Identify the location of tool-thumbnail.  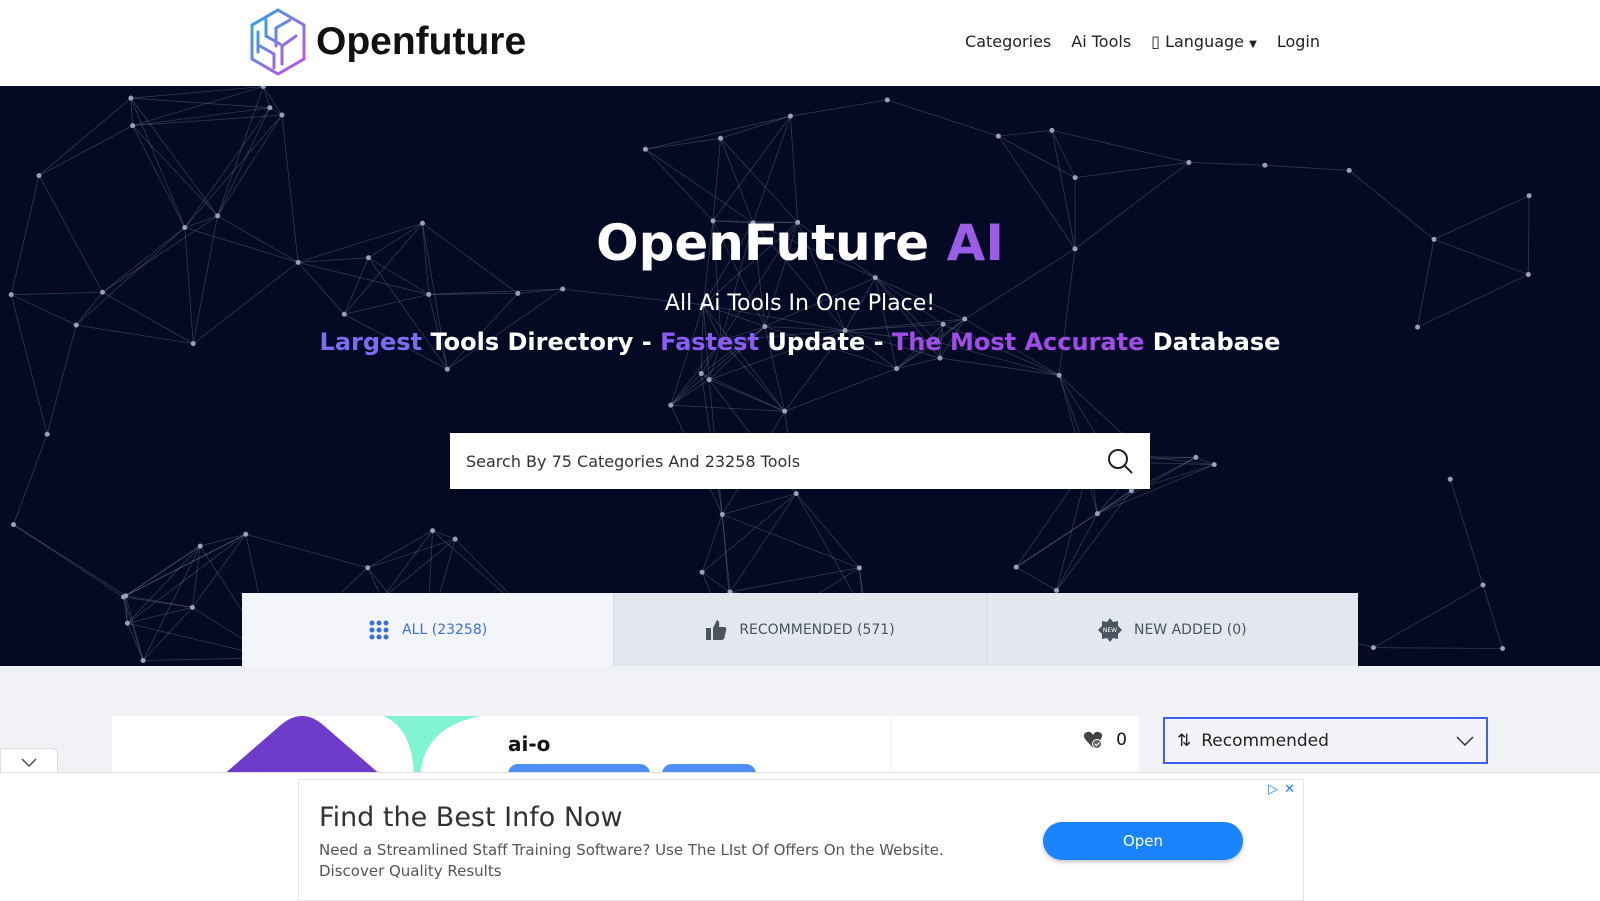
(337, 746).